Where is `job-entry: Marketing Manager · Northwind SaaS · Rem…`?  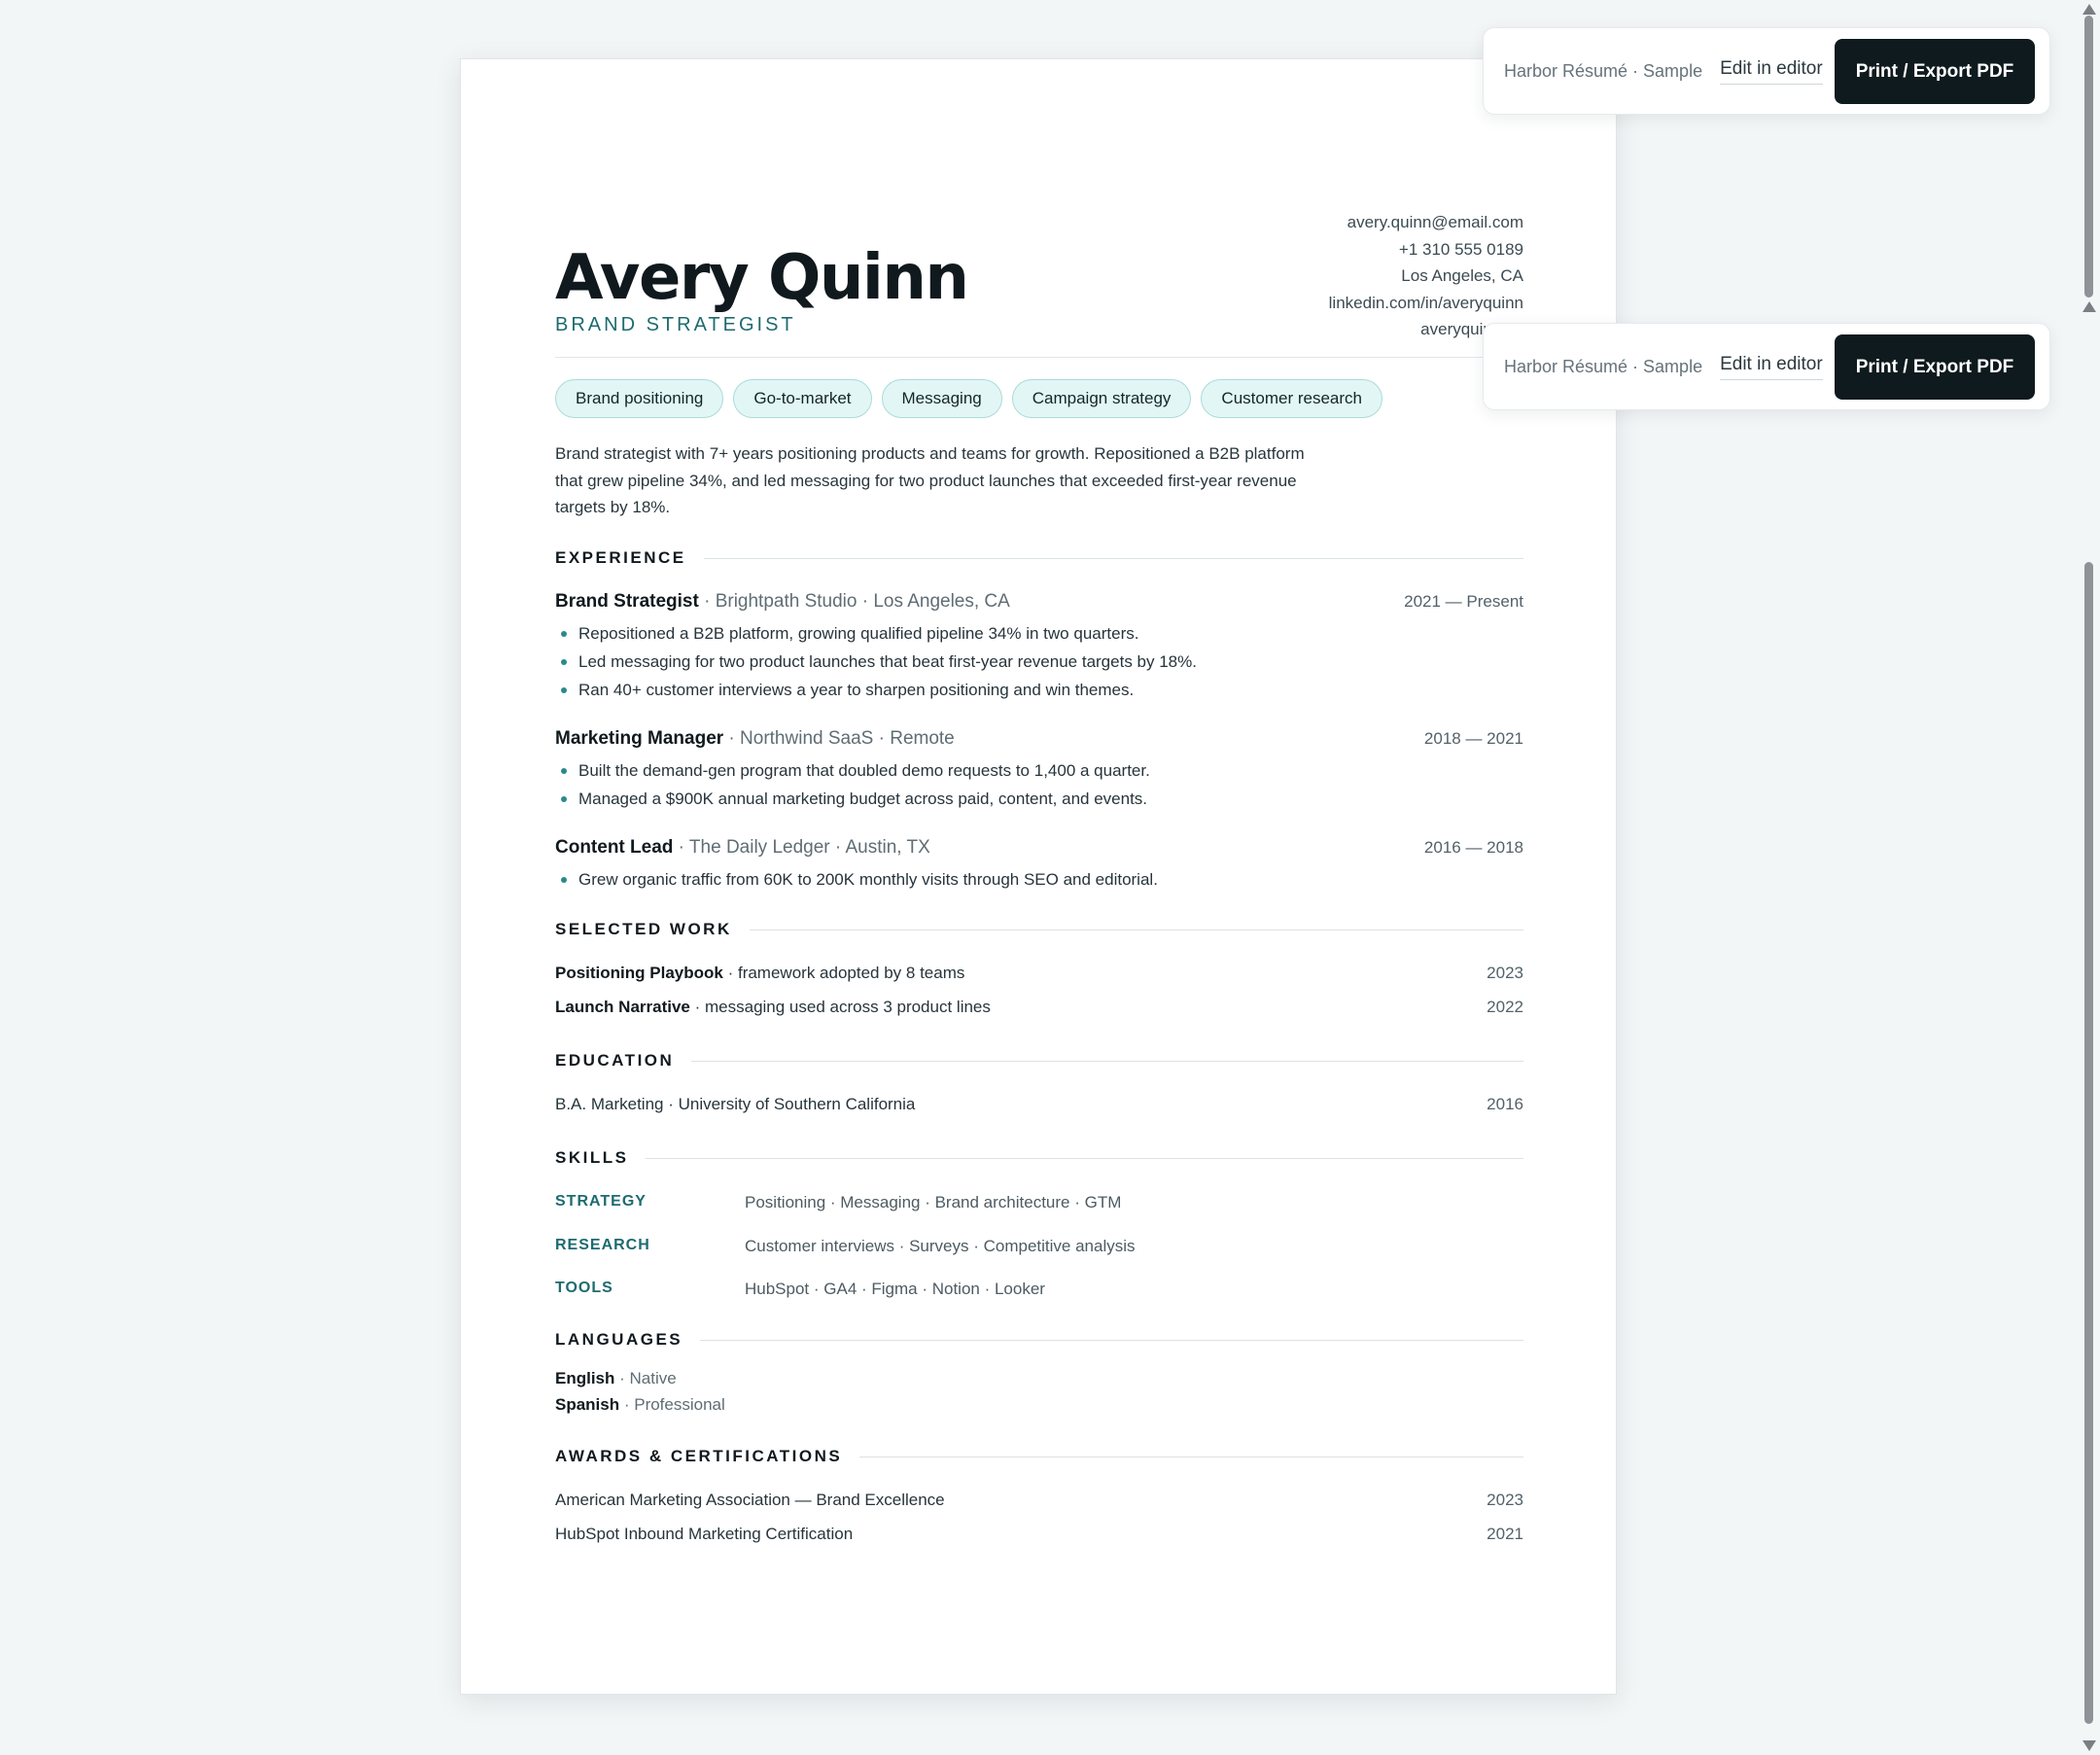
job-entry: Marketing Manager · Northwind SaaS · Rem… is located at coordinates (1039, 770).